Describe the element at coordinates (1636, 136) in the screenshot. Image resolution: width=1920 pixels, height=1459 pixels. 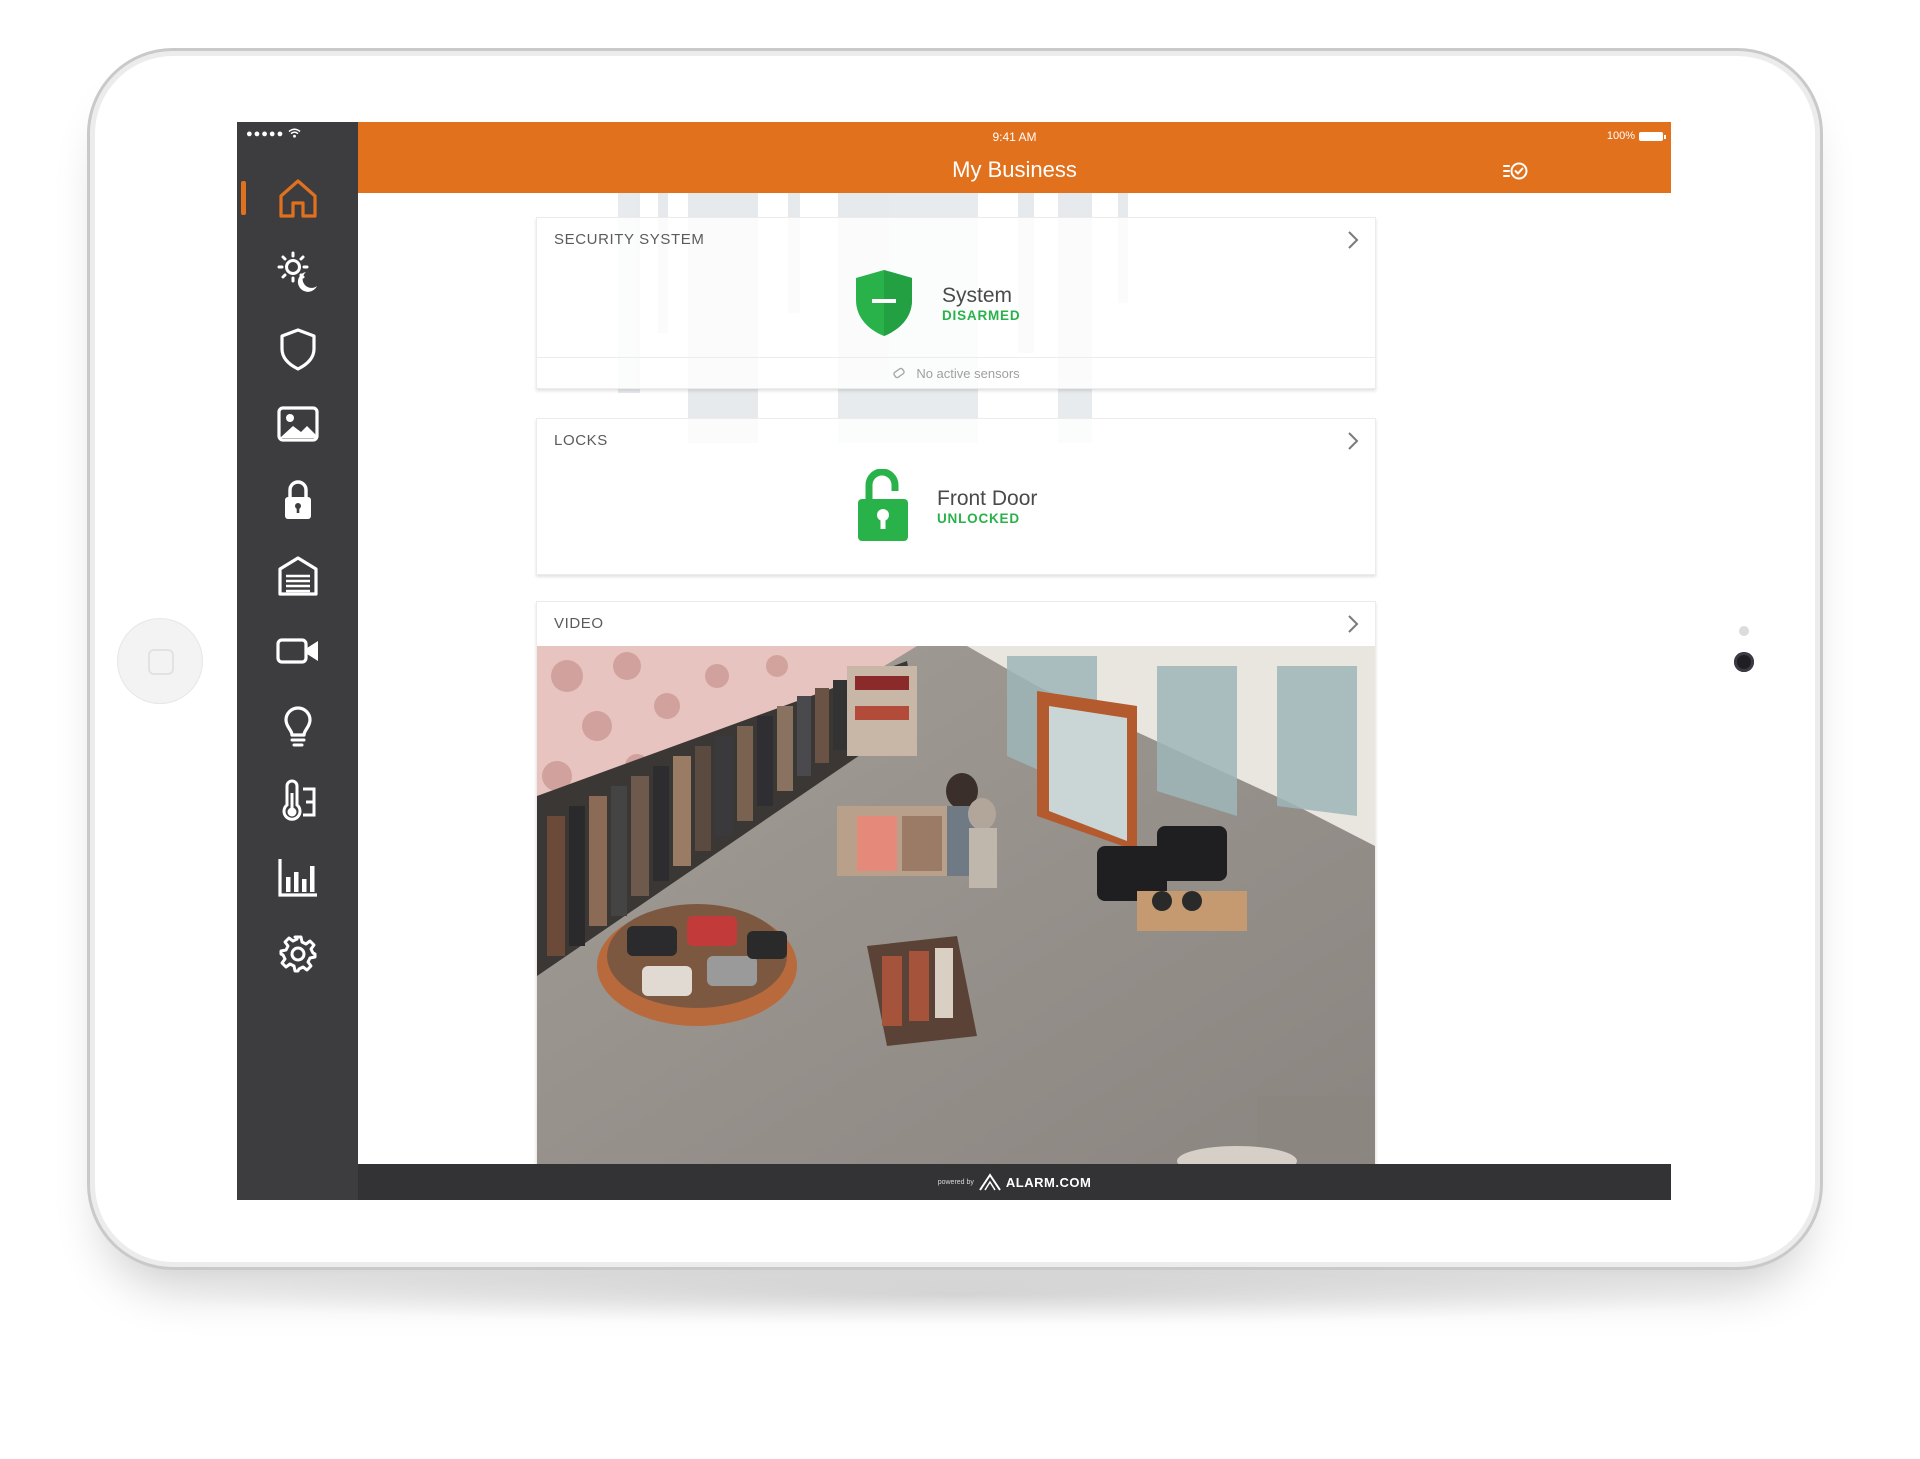
I see `battery-status: 100%` at that location.